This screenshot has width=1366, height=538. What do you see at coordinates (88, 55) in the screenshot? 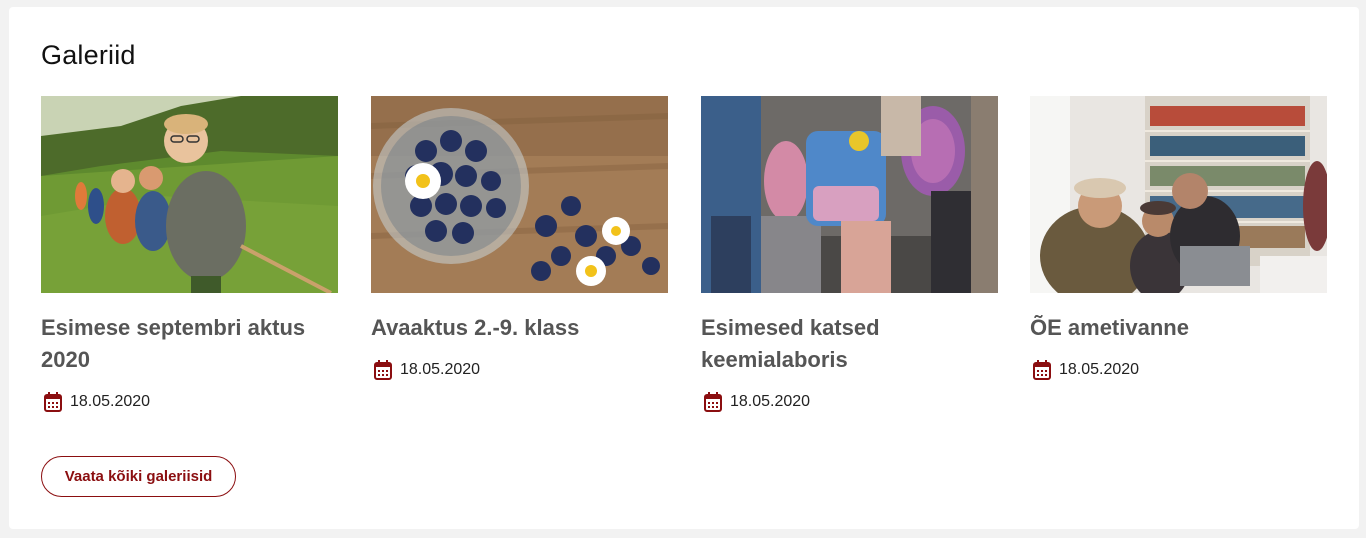
I see `section-title: Galeriid` at bounding box center [88, 55].